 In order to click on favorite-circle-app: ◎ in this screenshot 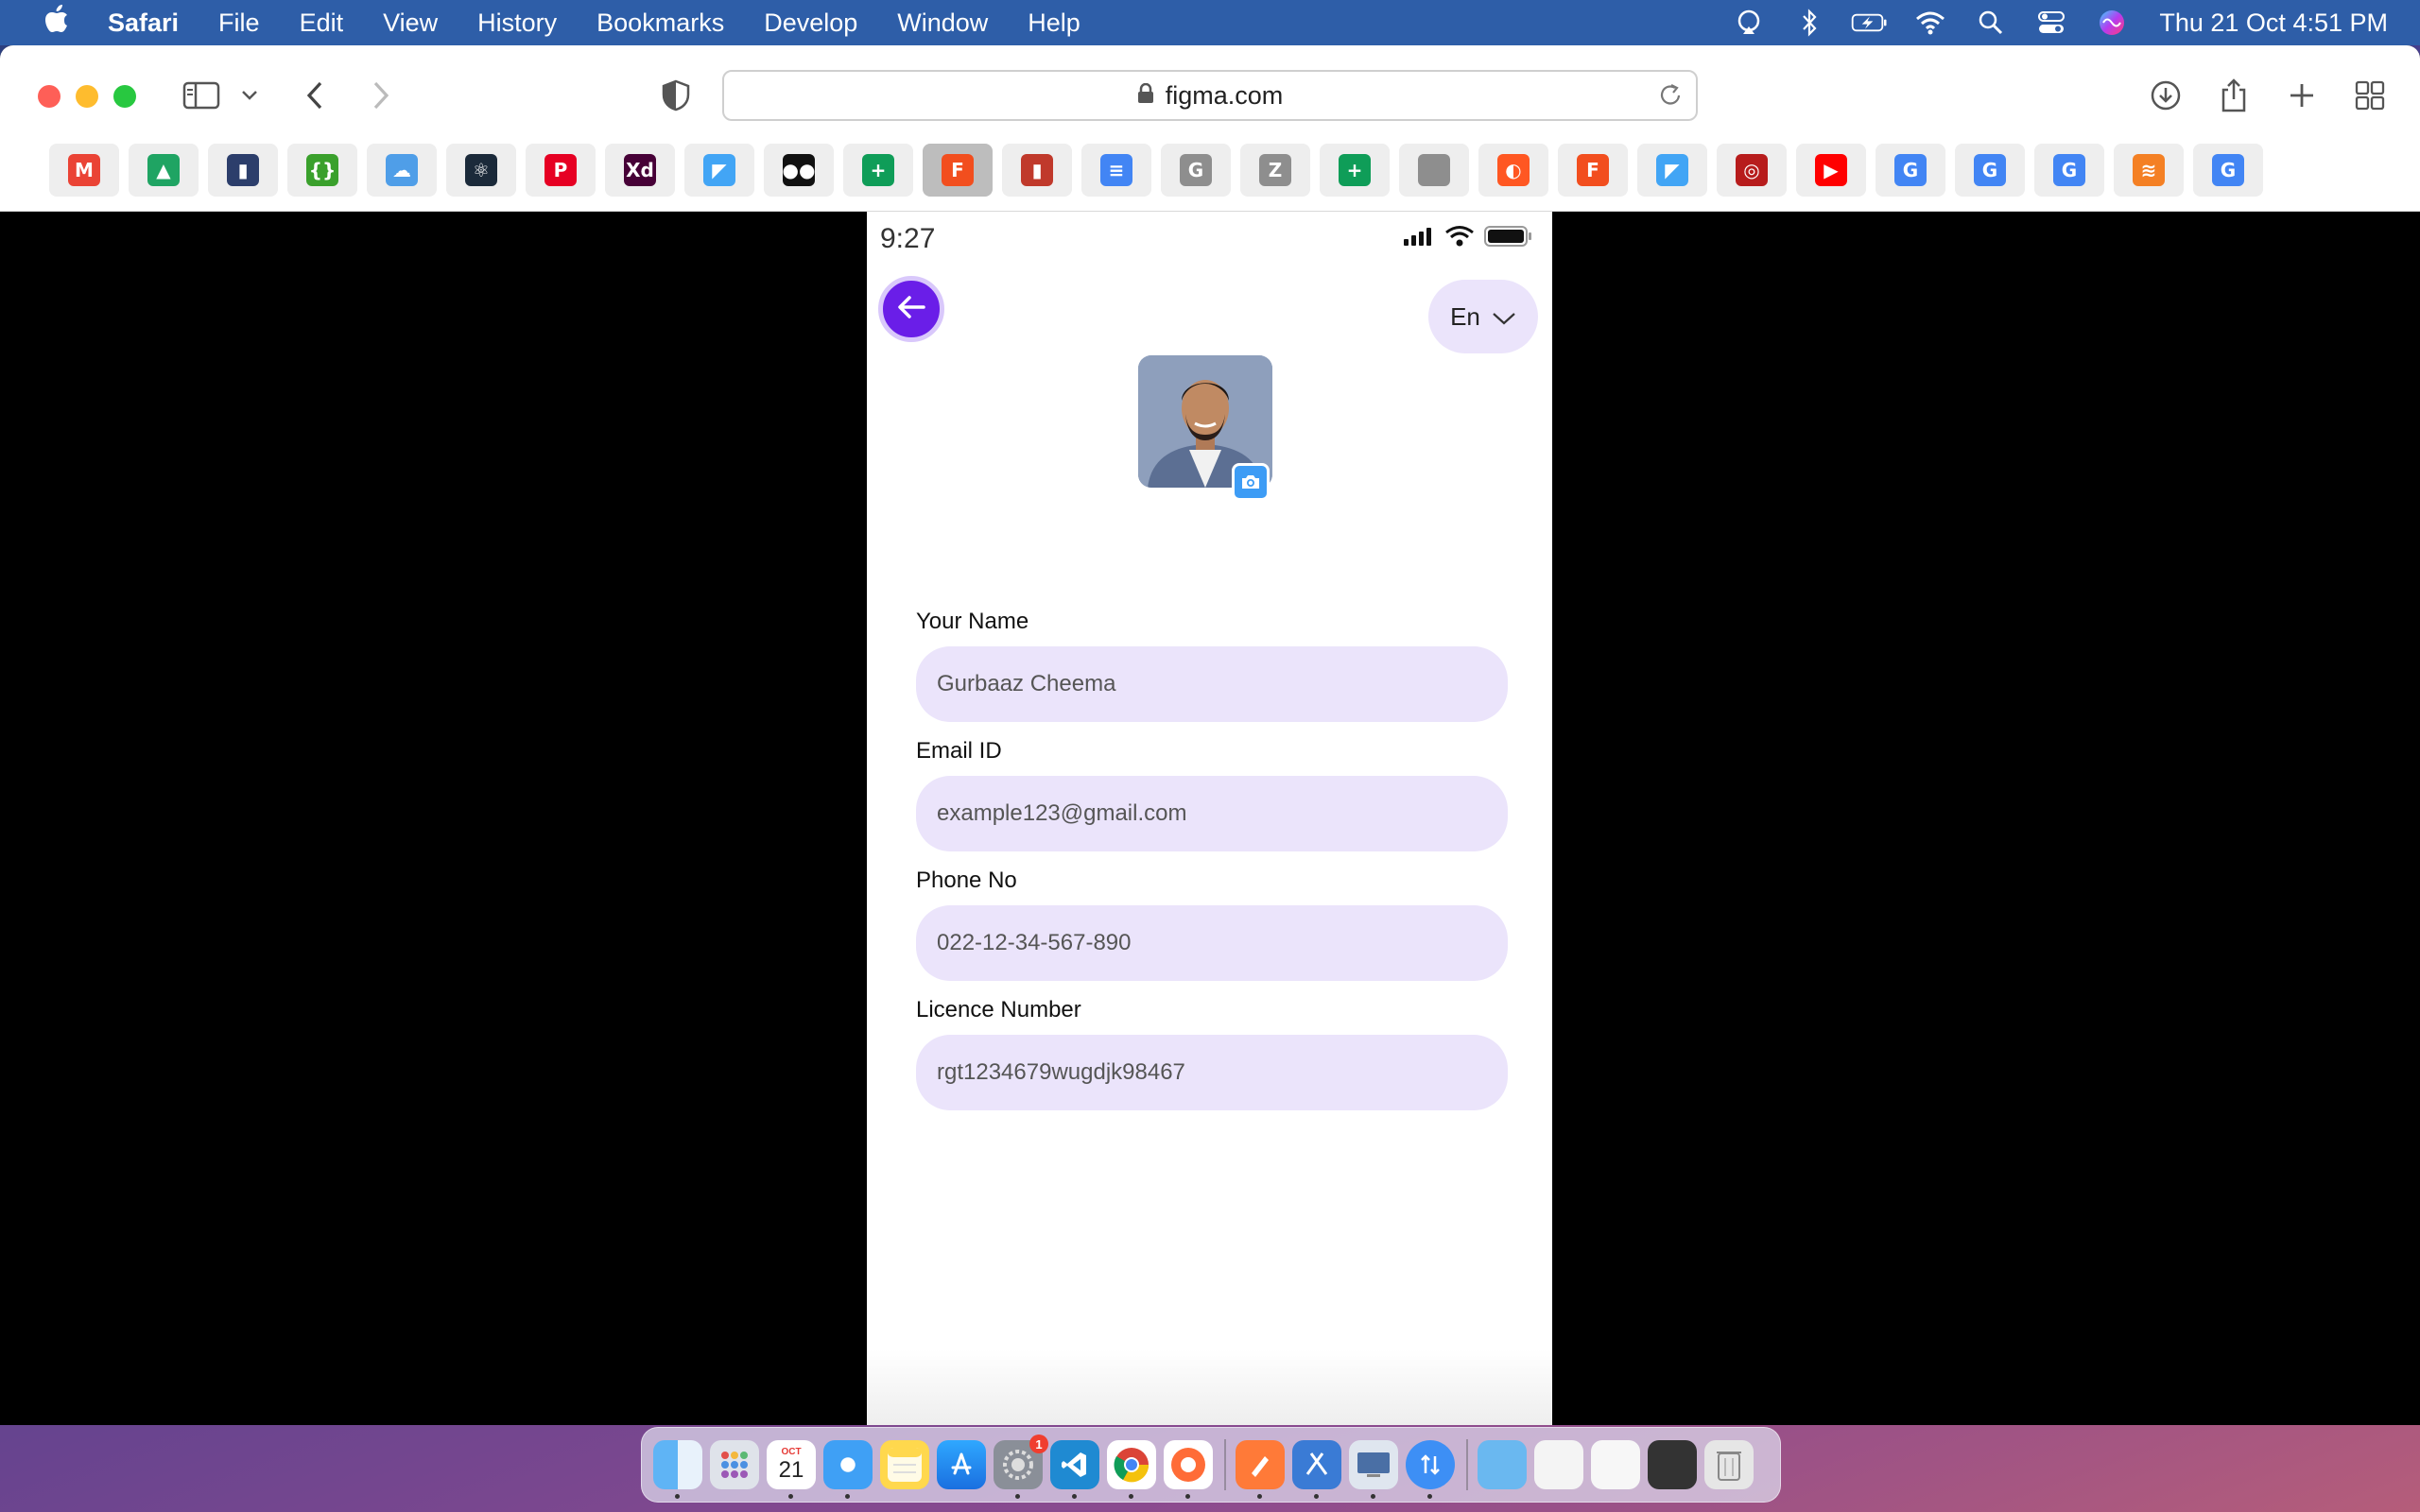, I will do `click(1752, 170)`.